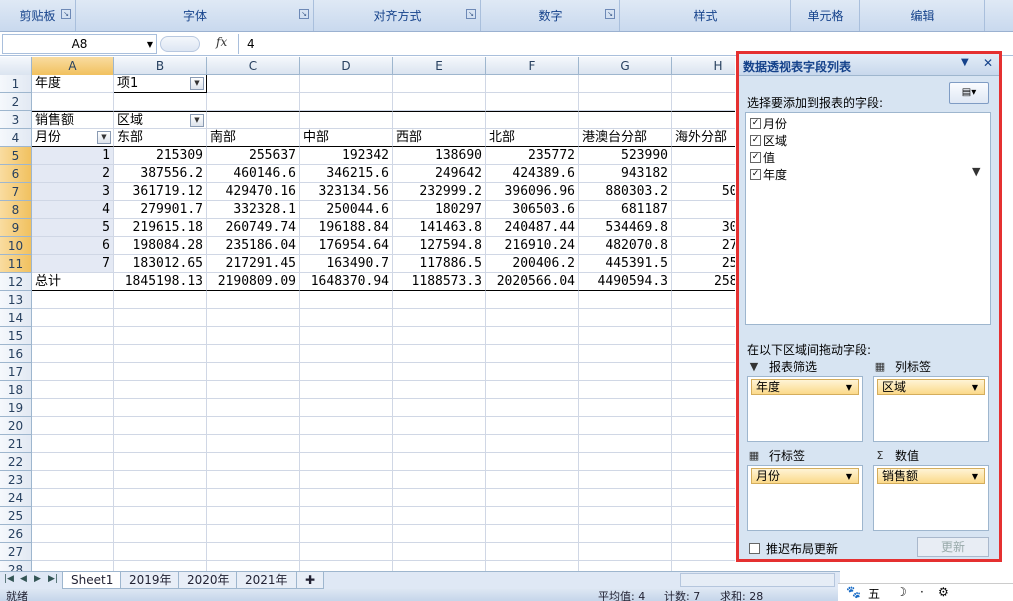 The width and height of the screenshot is (1013, 601). Describe the element at coordinates (16, 516) in the screenshot. I see `row-header: 25` at that location.